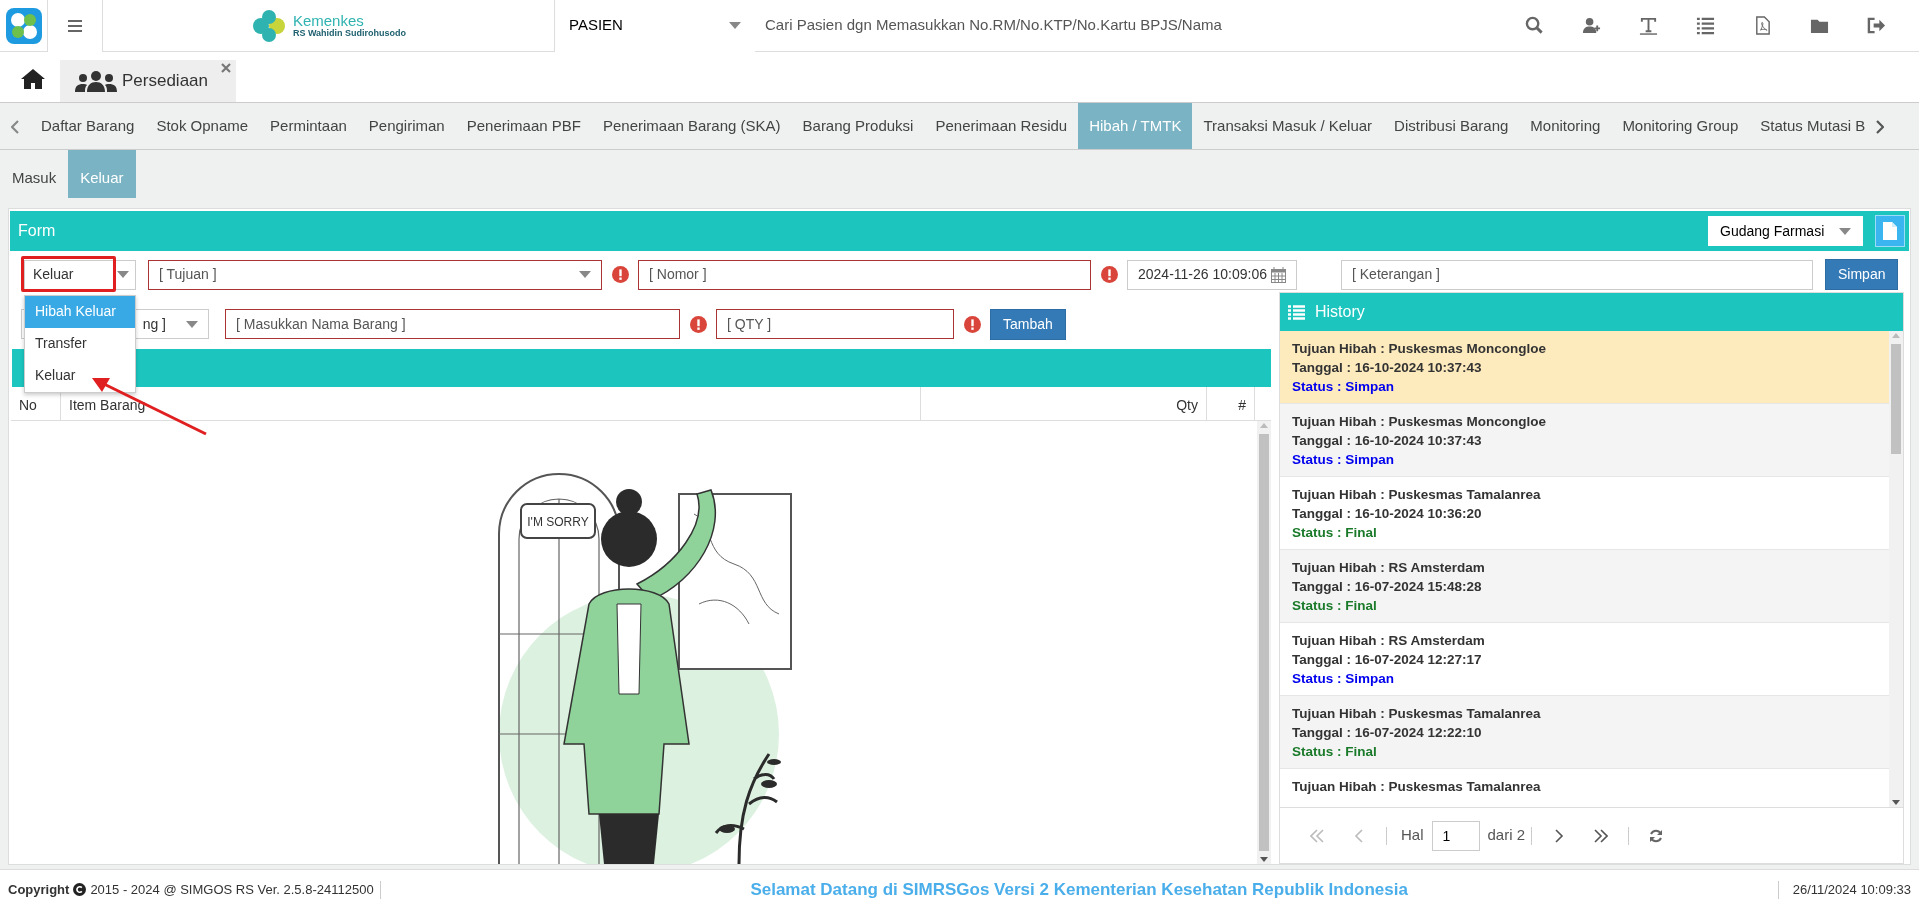  I want to click on column-header: Item Barang, so click(491, 403).